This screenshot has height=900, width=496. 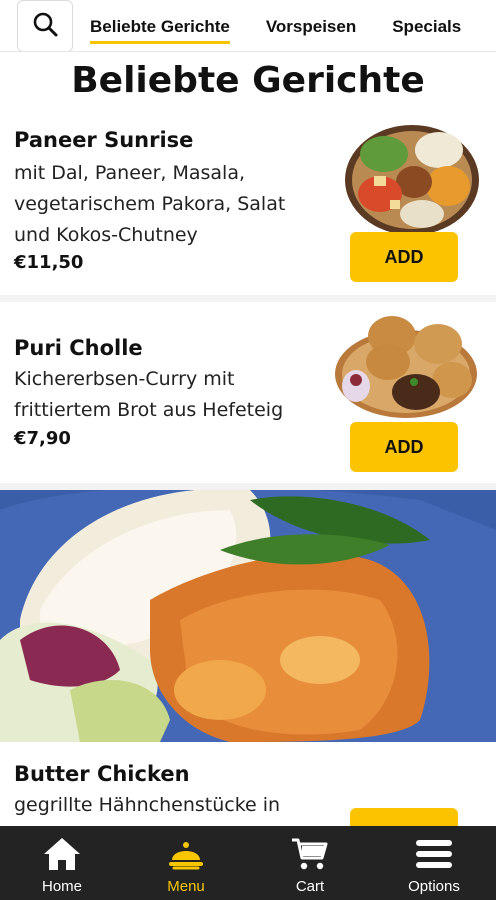 I want to click on item-description: gegrillte Hähnchenstücke in, so click(x=147, y=805).